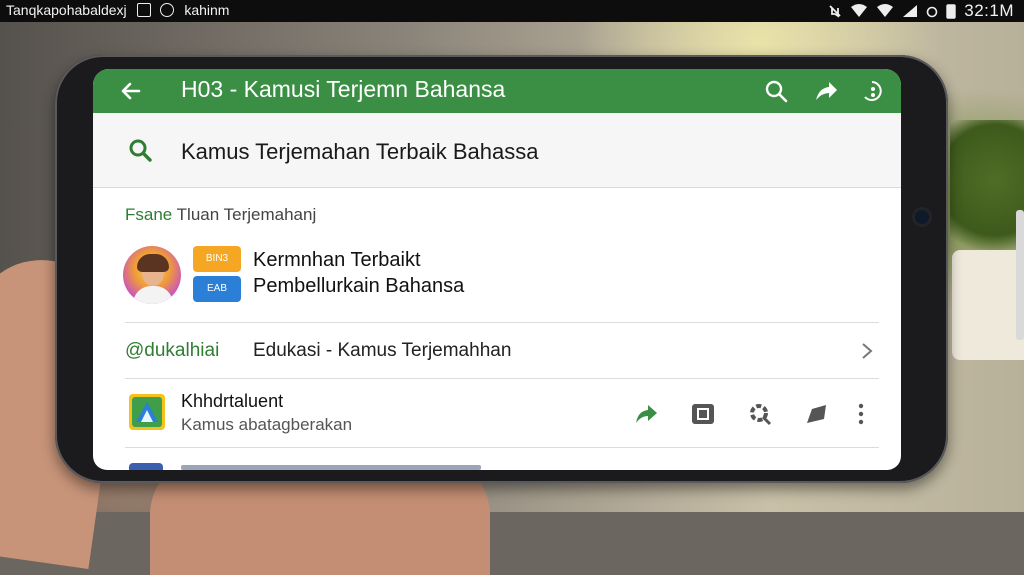  Describe the element at coordinates (358, 273) in the screenshot. I see `featured-title: Kermnhan Terbaikt Pembellurkain Bahansa` at that location.